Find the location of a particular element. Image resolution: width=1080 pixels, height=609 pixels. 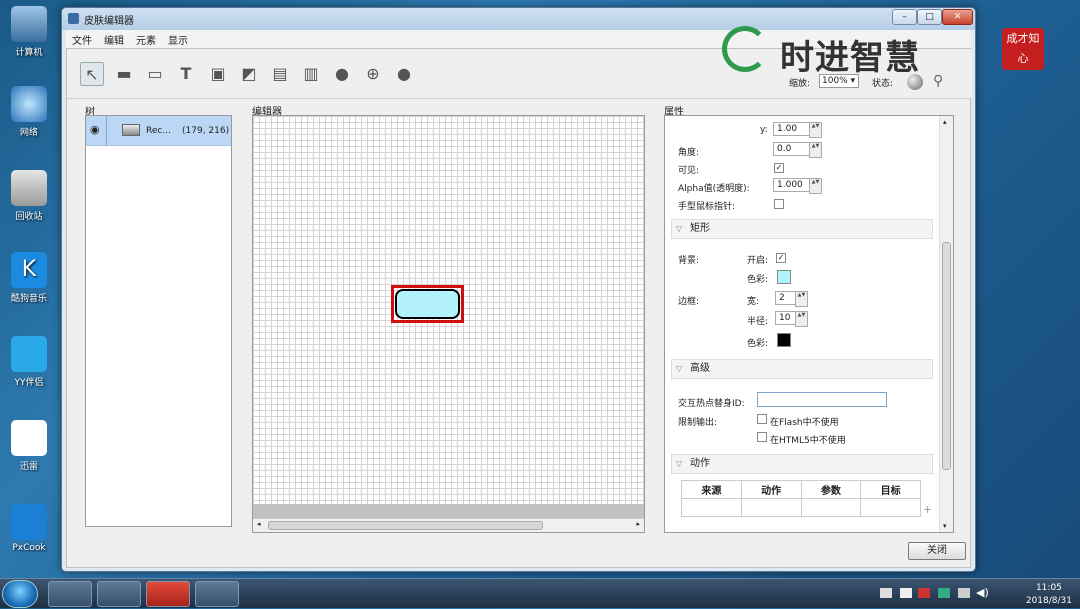

desktop-label: YY伴侣 is located at coordinates (29, 383).